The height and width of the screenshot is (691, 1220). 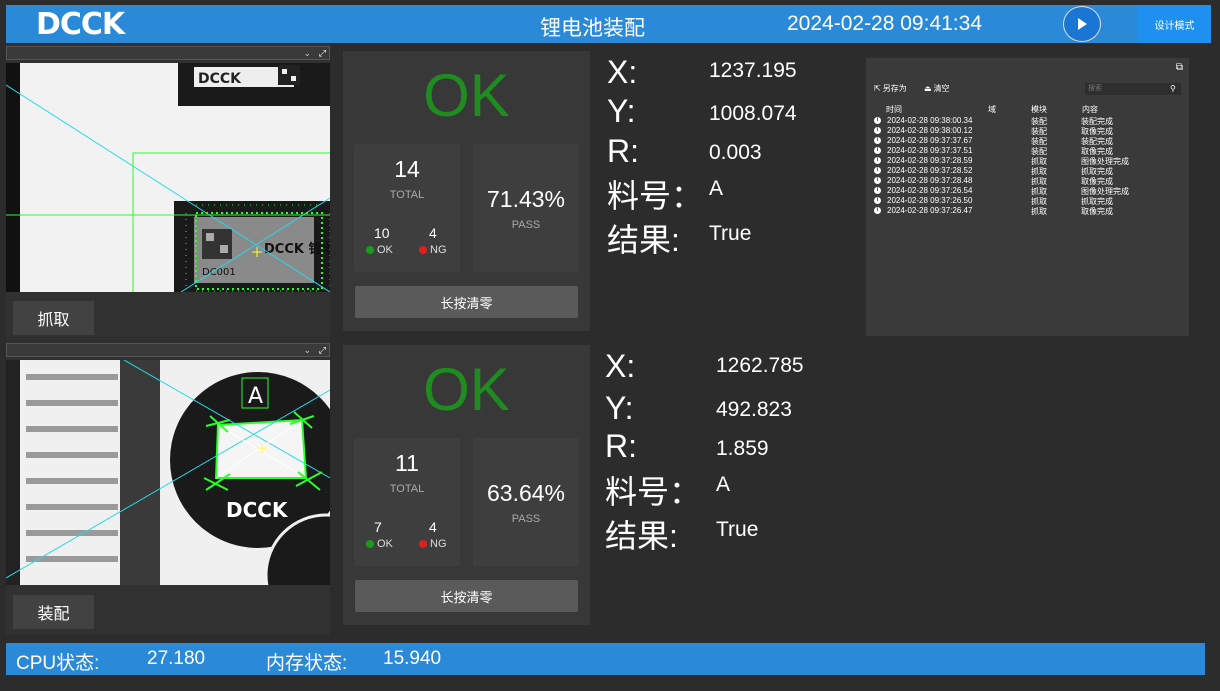 I want to click on pass-card: 71.43% PASS, so click(x=526, y=208).